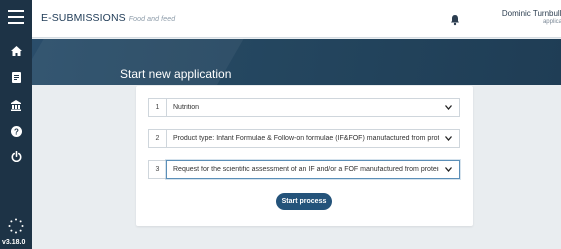 The image size is (561, 249). I want to click on home-icon, so click(16, 51).